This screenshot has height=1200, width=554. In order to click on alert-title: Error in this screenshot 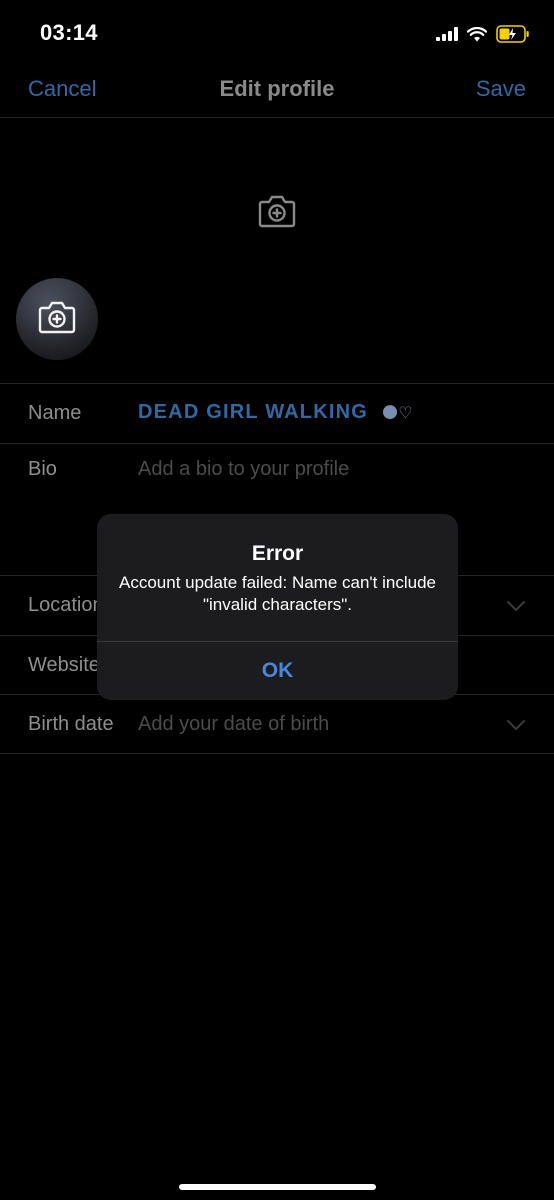, I will do `click(277, 553)`.